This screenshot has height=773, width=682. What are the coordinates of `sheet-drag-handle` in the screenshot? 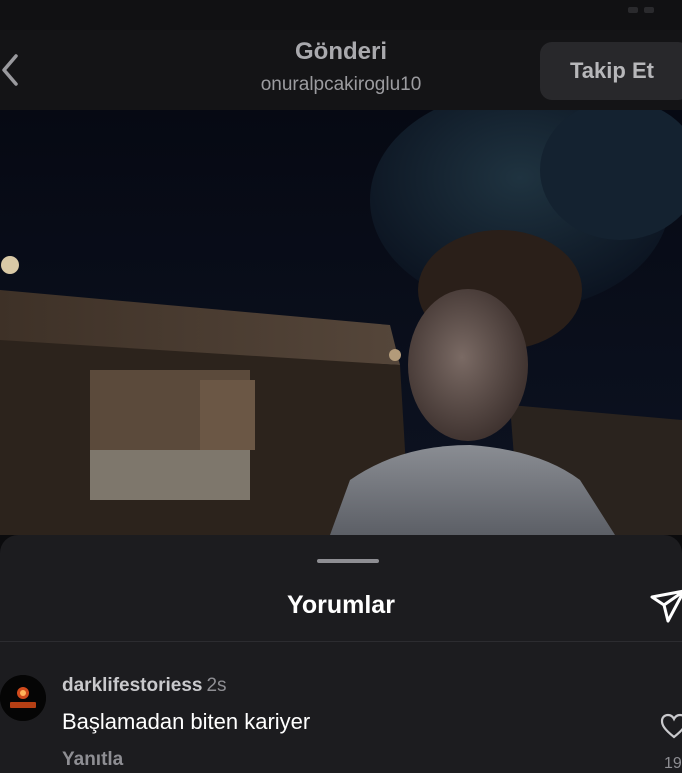 It's located at (348, 561).